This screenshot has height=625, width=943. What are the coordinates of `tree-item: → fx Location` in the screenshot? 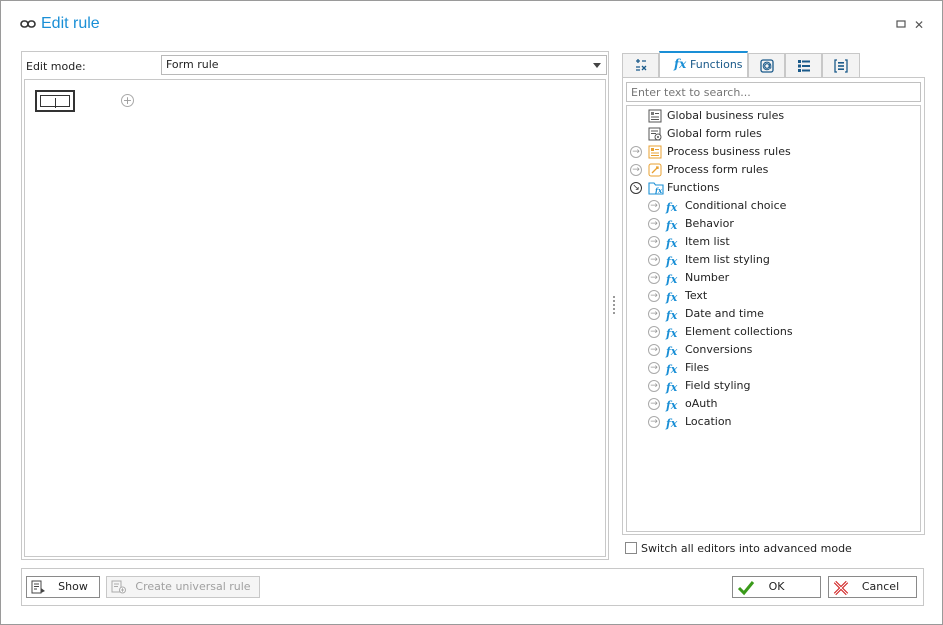 It's located at (772, 422).